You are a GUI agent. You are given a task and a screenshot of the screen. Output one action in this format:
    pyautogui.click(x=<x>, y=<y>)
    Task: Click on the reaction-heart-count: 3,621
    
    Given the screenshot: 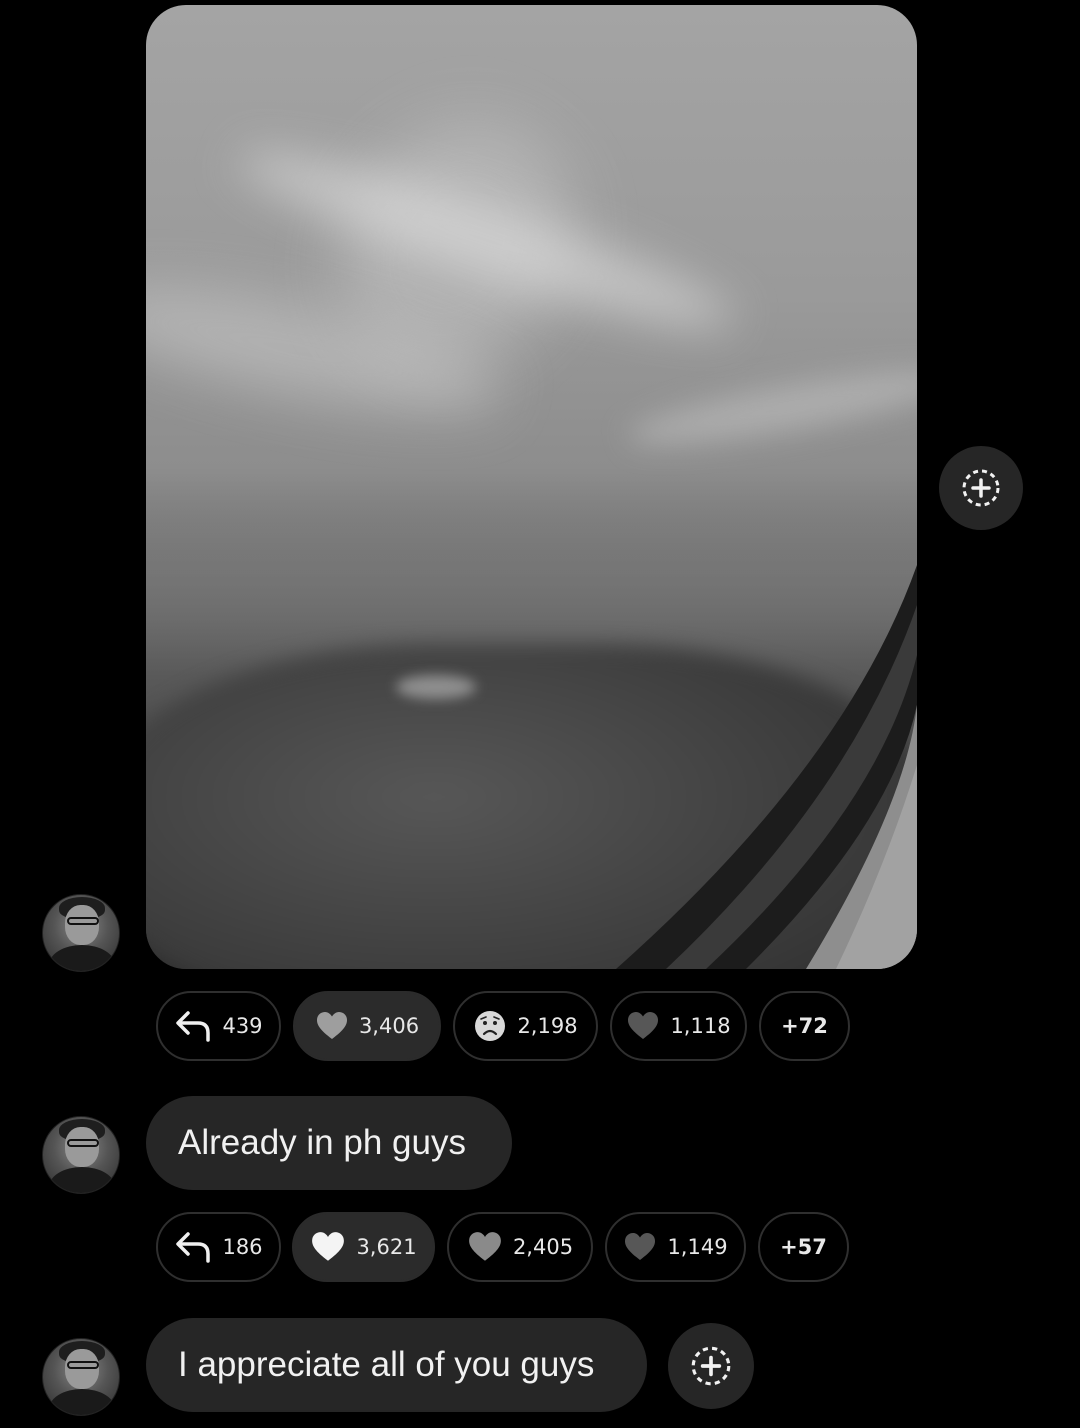 What is the action you would take?
    pyautogui.click(x=386, y=1247)
    